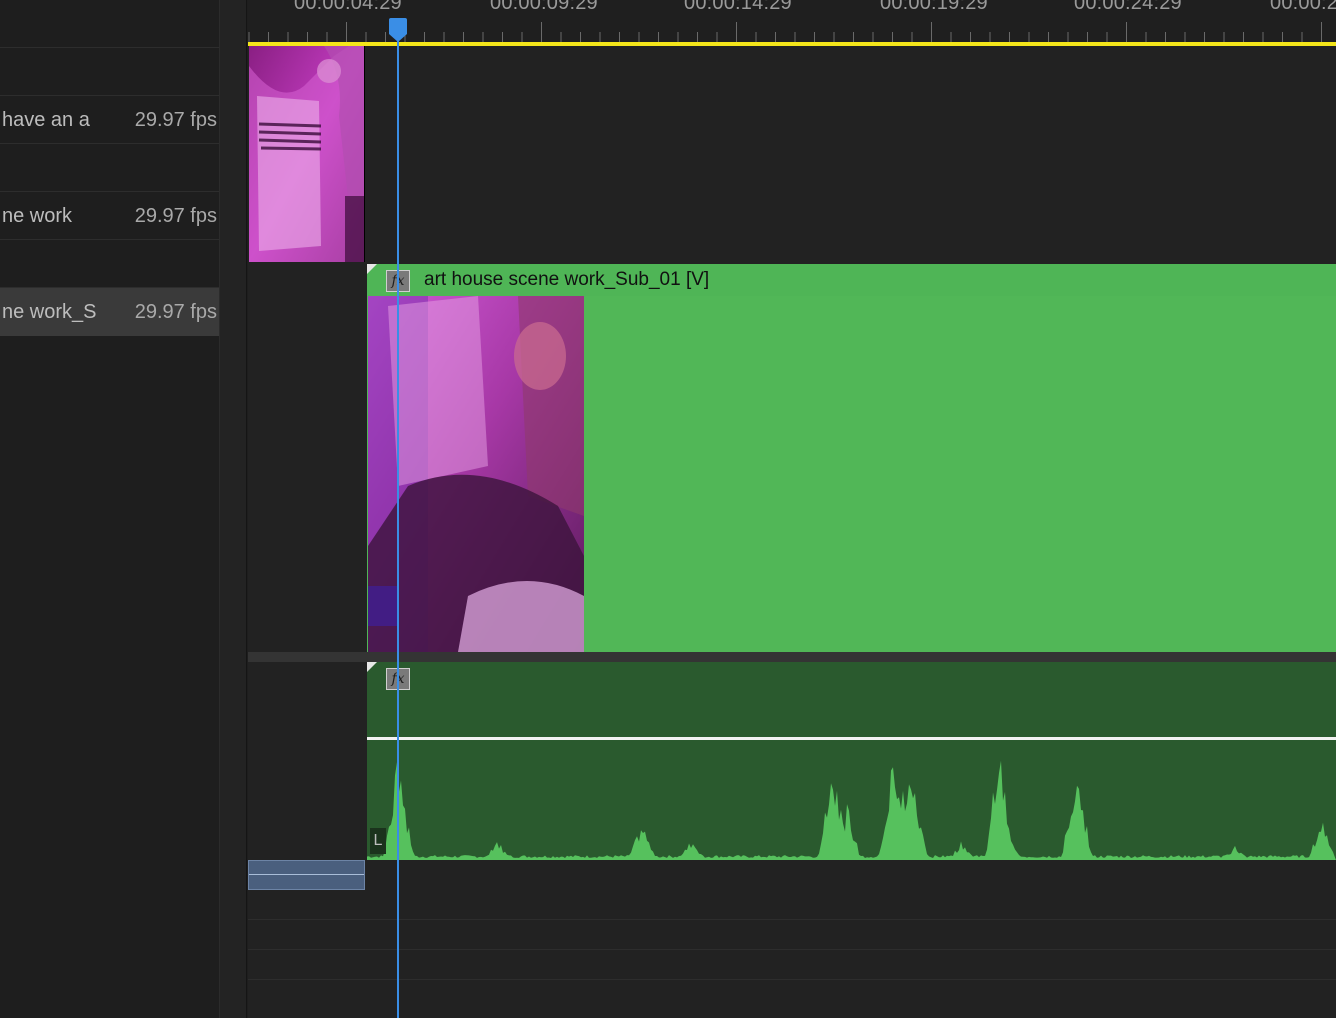 This screenshot has height=1018, width=1336. What do you see at coordinates (49, 312) in the screenshot?
I see `project-item-name: ne work_S` at bounding box center [49, 312].